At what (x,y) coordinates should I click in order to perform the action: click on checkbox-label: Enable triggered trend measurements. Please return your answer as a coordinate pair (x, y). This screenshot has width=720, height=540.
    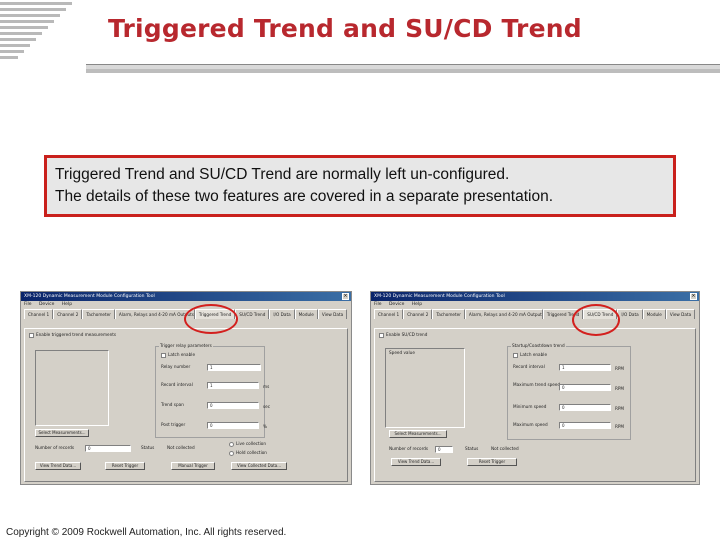
    Looking at the image, I should click on (76, 334).